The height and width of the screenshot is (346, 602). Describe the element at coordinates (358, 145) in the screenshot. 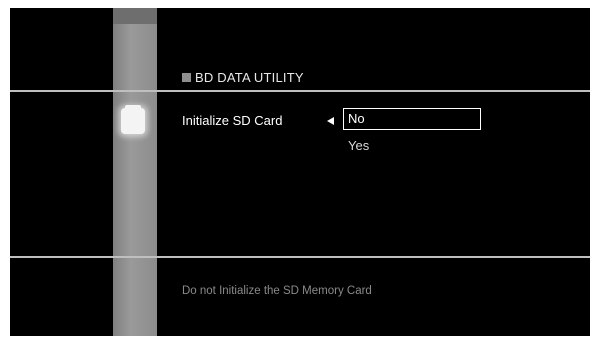

I see `option-yes: Yes` at that location.